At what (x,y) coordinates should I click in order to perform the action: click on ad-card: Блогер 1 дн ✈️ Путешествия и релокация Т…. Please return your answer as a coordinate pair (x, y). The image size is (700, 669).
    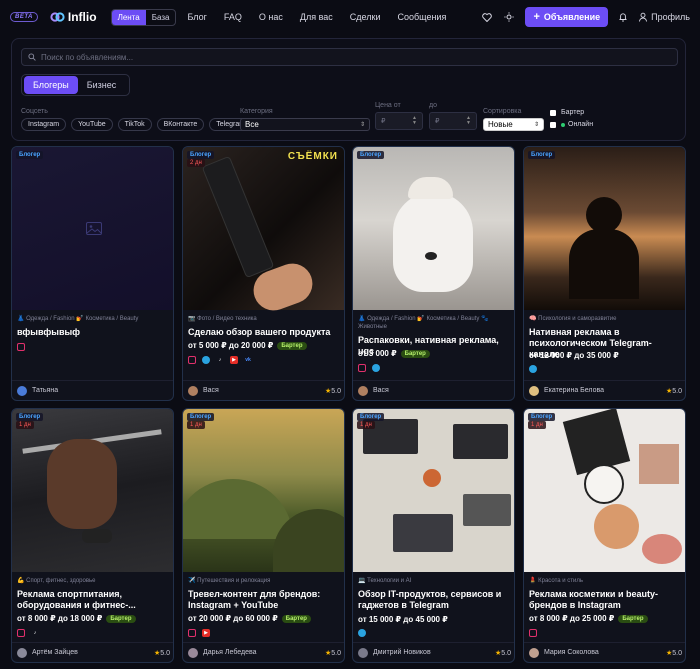
    Looking at the image, I should click on (263, 535).